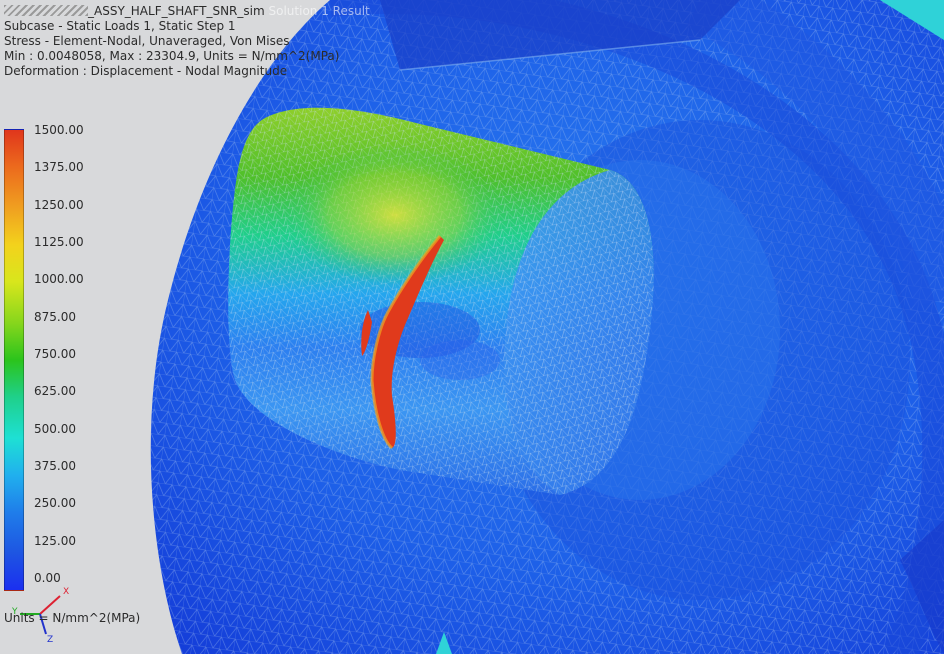 Image resolution: width=944 pixels, height=654 pixels. I want to click on legend-color-bar, so click(14, 360).